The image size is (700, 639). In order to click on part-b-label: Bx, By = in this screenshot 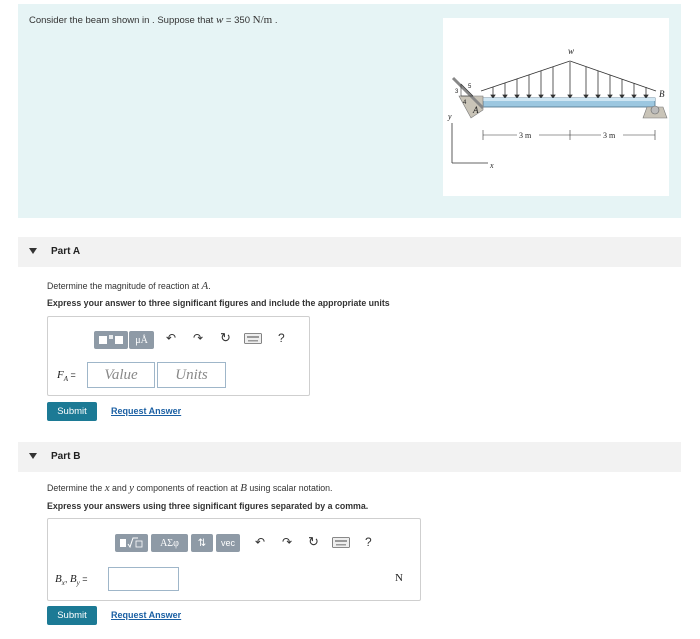, I will do `click(71, 580)`.